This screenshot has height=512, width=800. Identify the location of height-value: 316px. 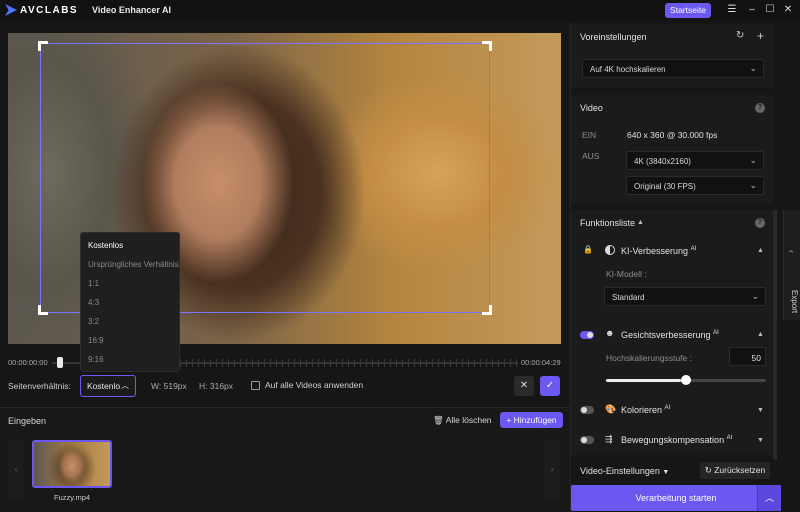
(221, 386).